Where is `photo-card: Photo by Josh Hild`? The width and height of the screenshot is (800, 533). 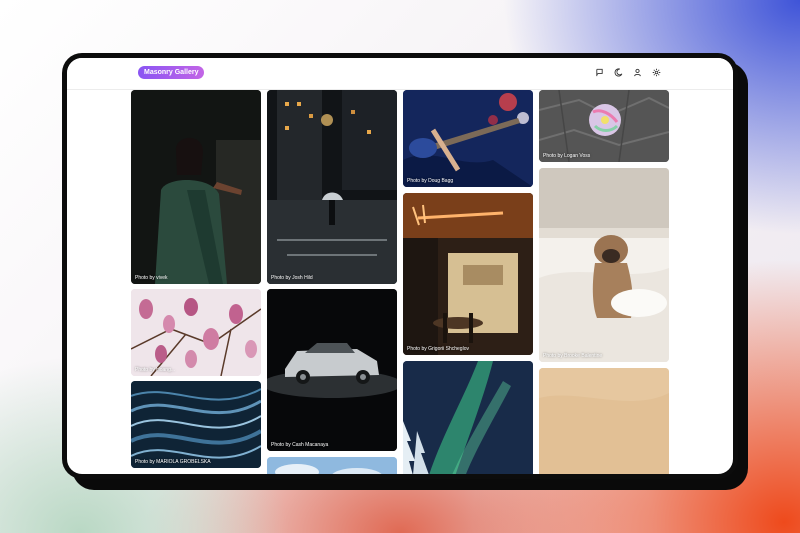 photo-card: Photo by Josh Hild is located at coordinates (332, 187).